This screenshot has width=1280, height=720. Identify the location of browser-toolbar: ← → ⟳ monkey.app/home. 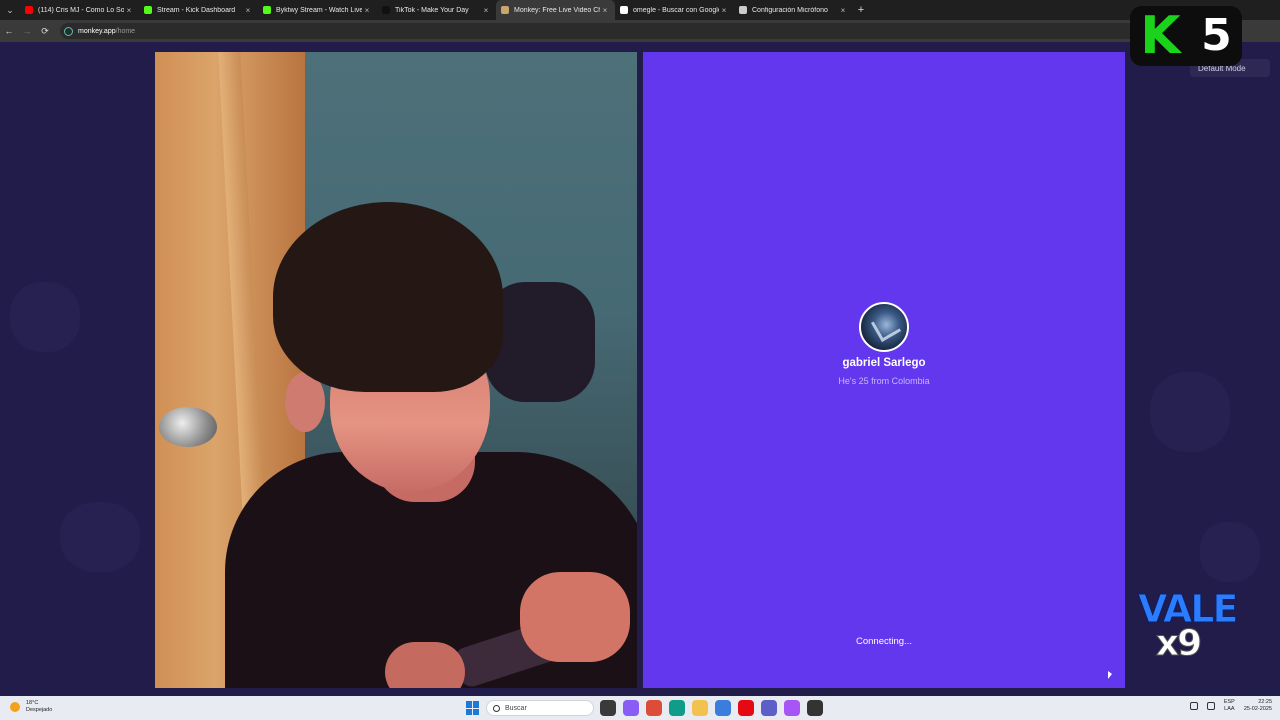
(640, 31).